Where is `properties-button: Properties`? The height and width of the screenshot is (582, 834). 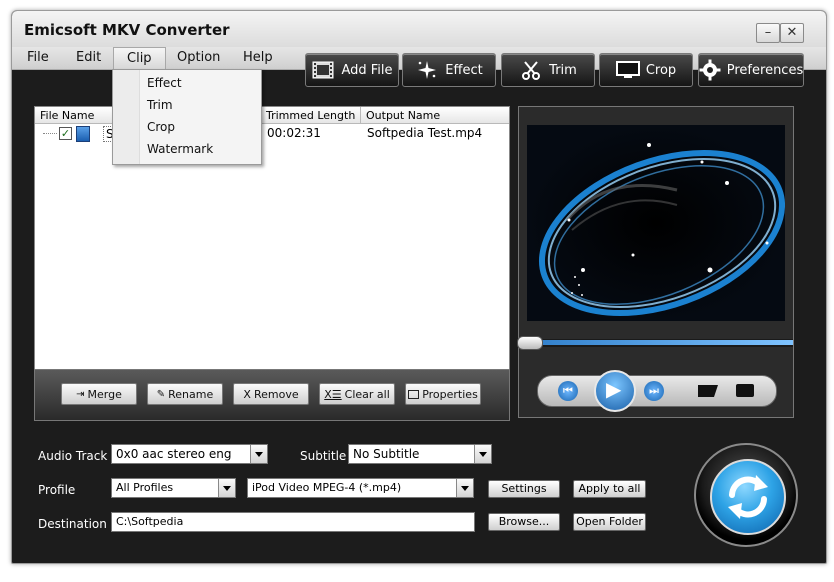
properties-button: Properties is located at coordinates (443, 394).